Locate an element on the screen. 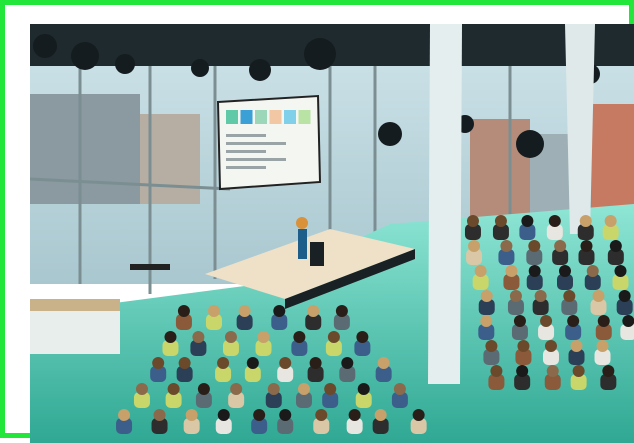  pillar-right is located at coordinates (580, 129).